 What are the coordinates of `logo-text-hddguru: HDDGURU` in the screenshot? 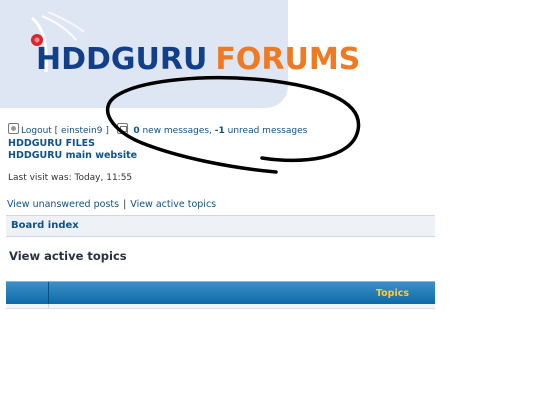 It's located at (122, 59).